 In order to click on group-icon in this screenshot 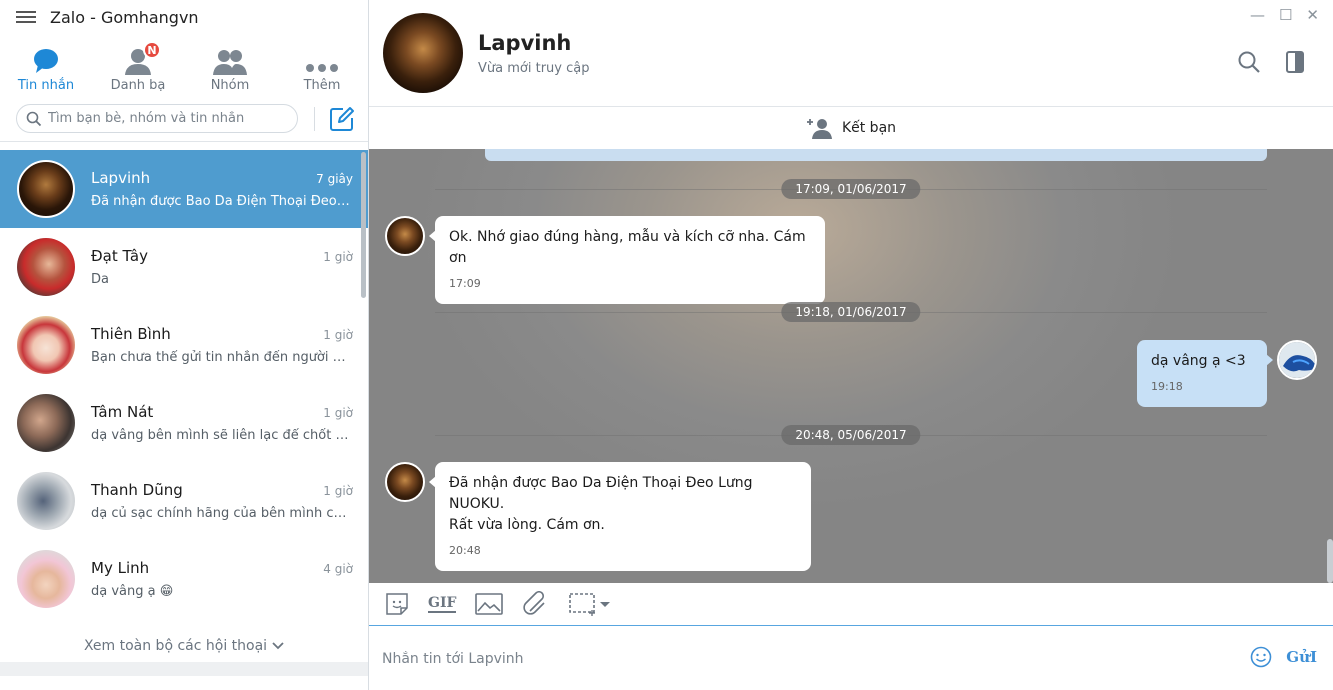, I will do `click(230, 60)`.